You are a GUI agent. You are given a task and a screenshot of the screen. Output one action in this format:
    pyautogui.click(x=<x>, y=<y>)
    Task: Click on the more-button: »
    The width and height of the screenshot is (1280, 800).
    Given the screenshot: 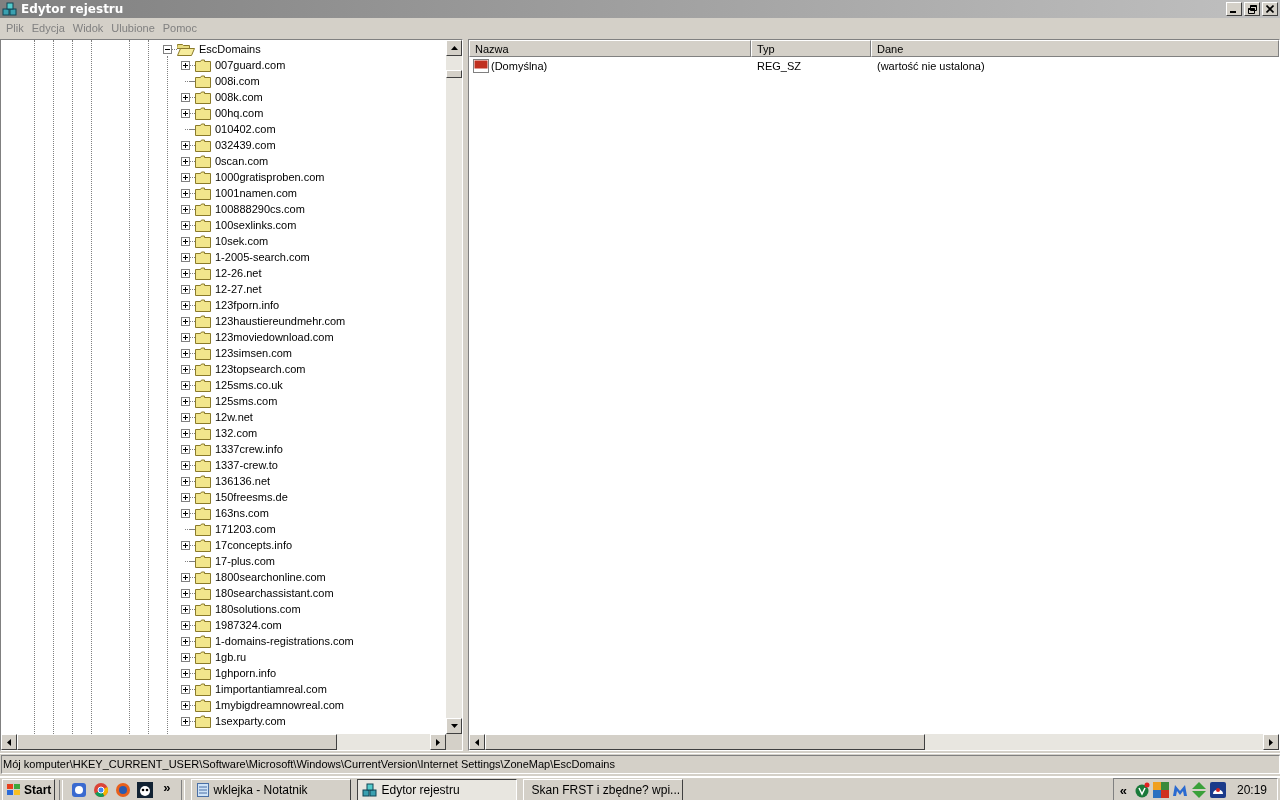 What is the action you would take?
    pyautogui.click(x=167, y=787)
    